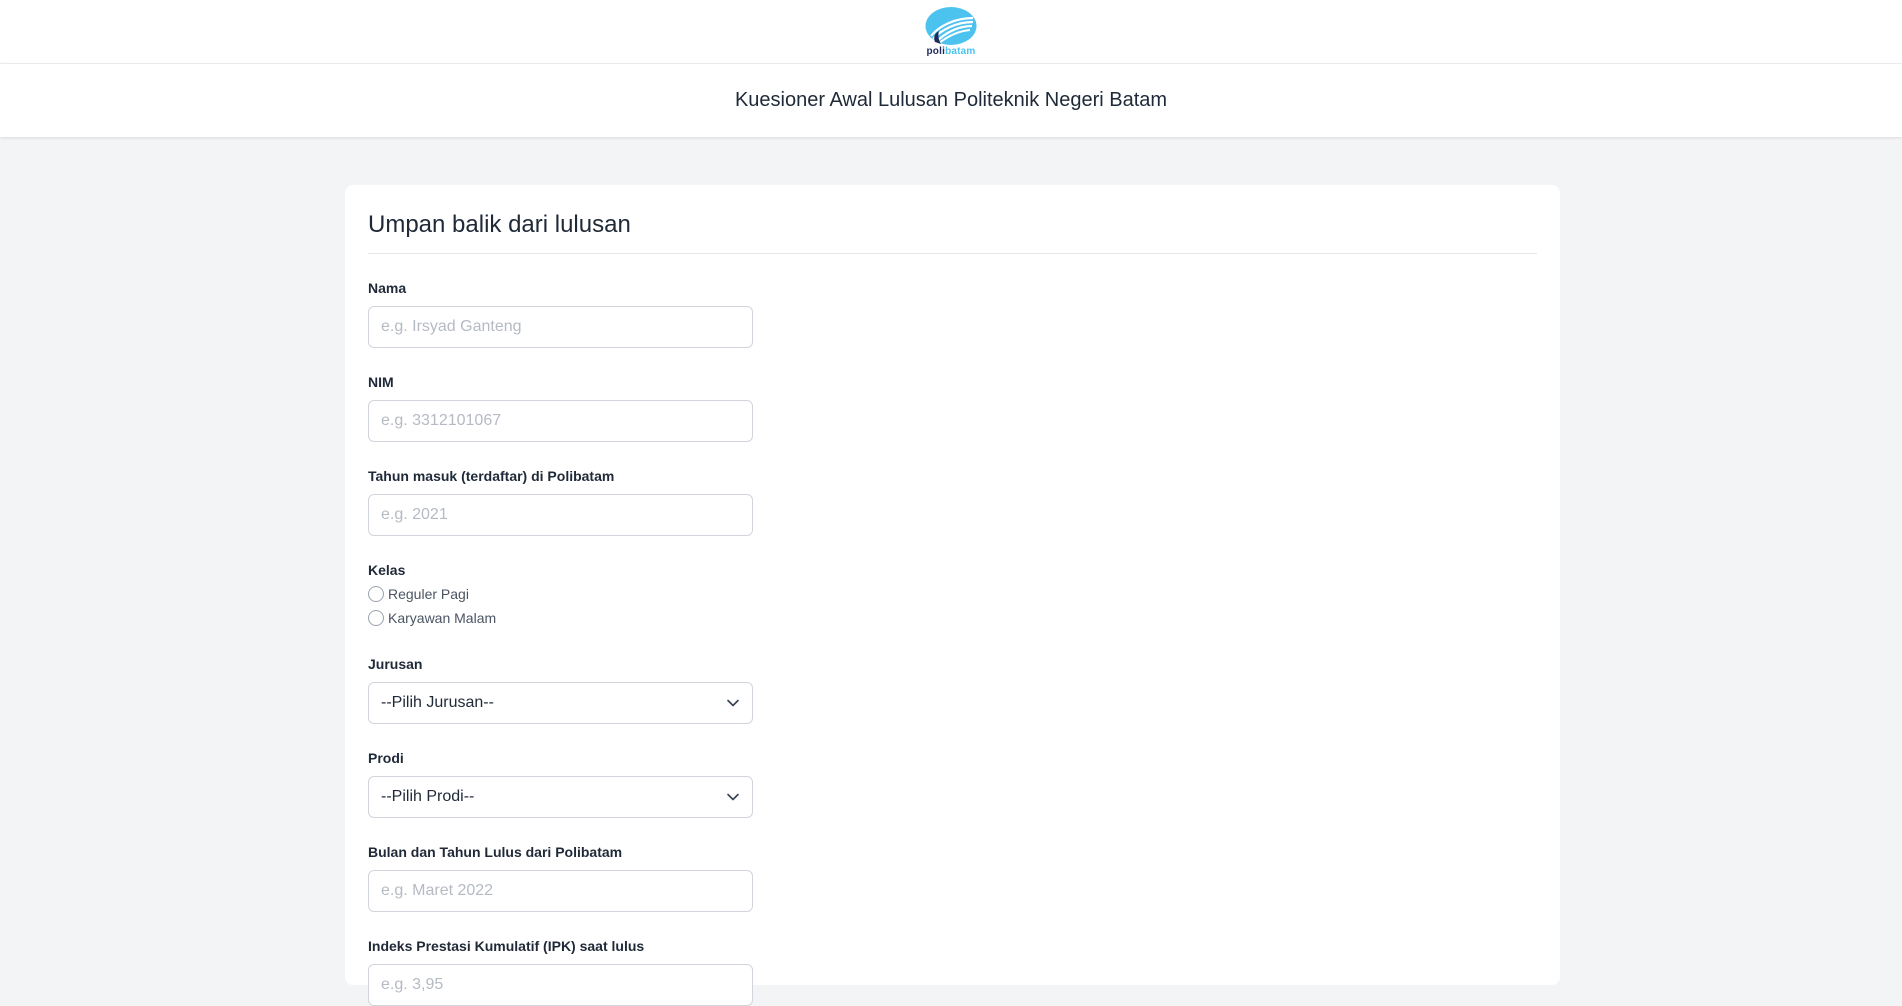 The height and width of the screenshot is (1006, 1902). Describe the element at coordinates (381, 382) in the screenshot. I see `nim-label: NIM` at that location.